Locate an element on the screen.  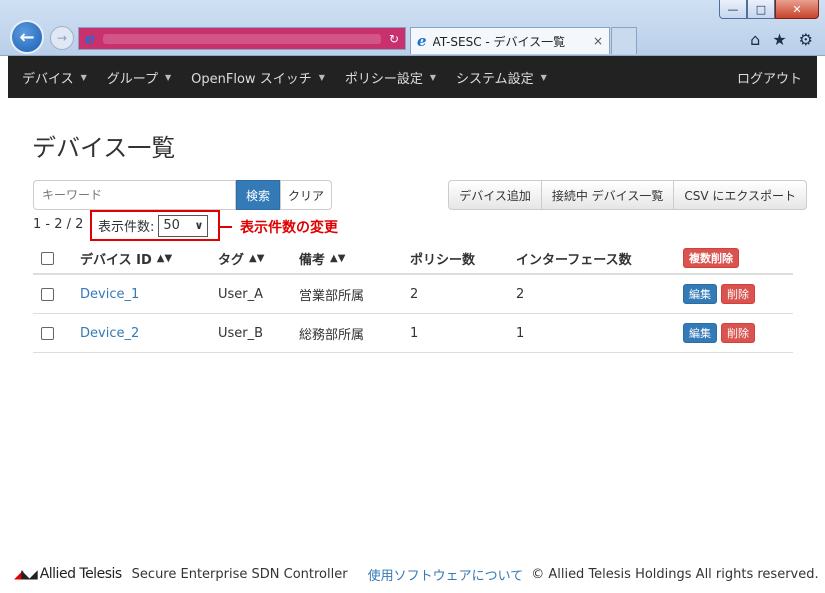
browser-tools: ⌂ ★ ⚙ is located at coordinates (781, 39).